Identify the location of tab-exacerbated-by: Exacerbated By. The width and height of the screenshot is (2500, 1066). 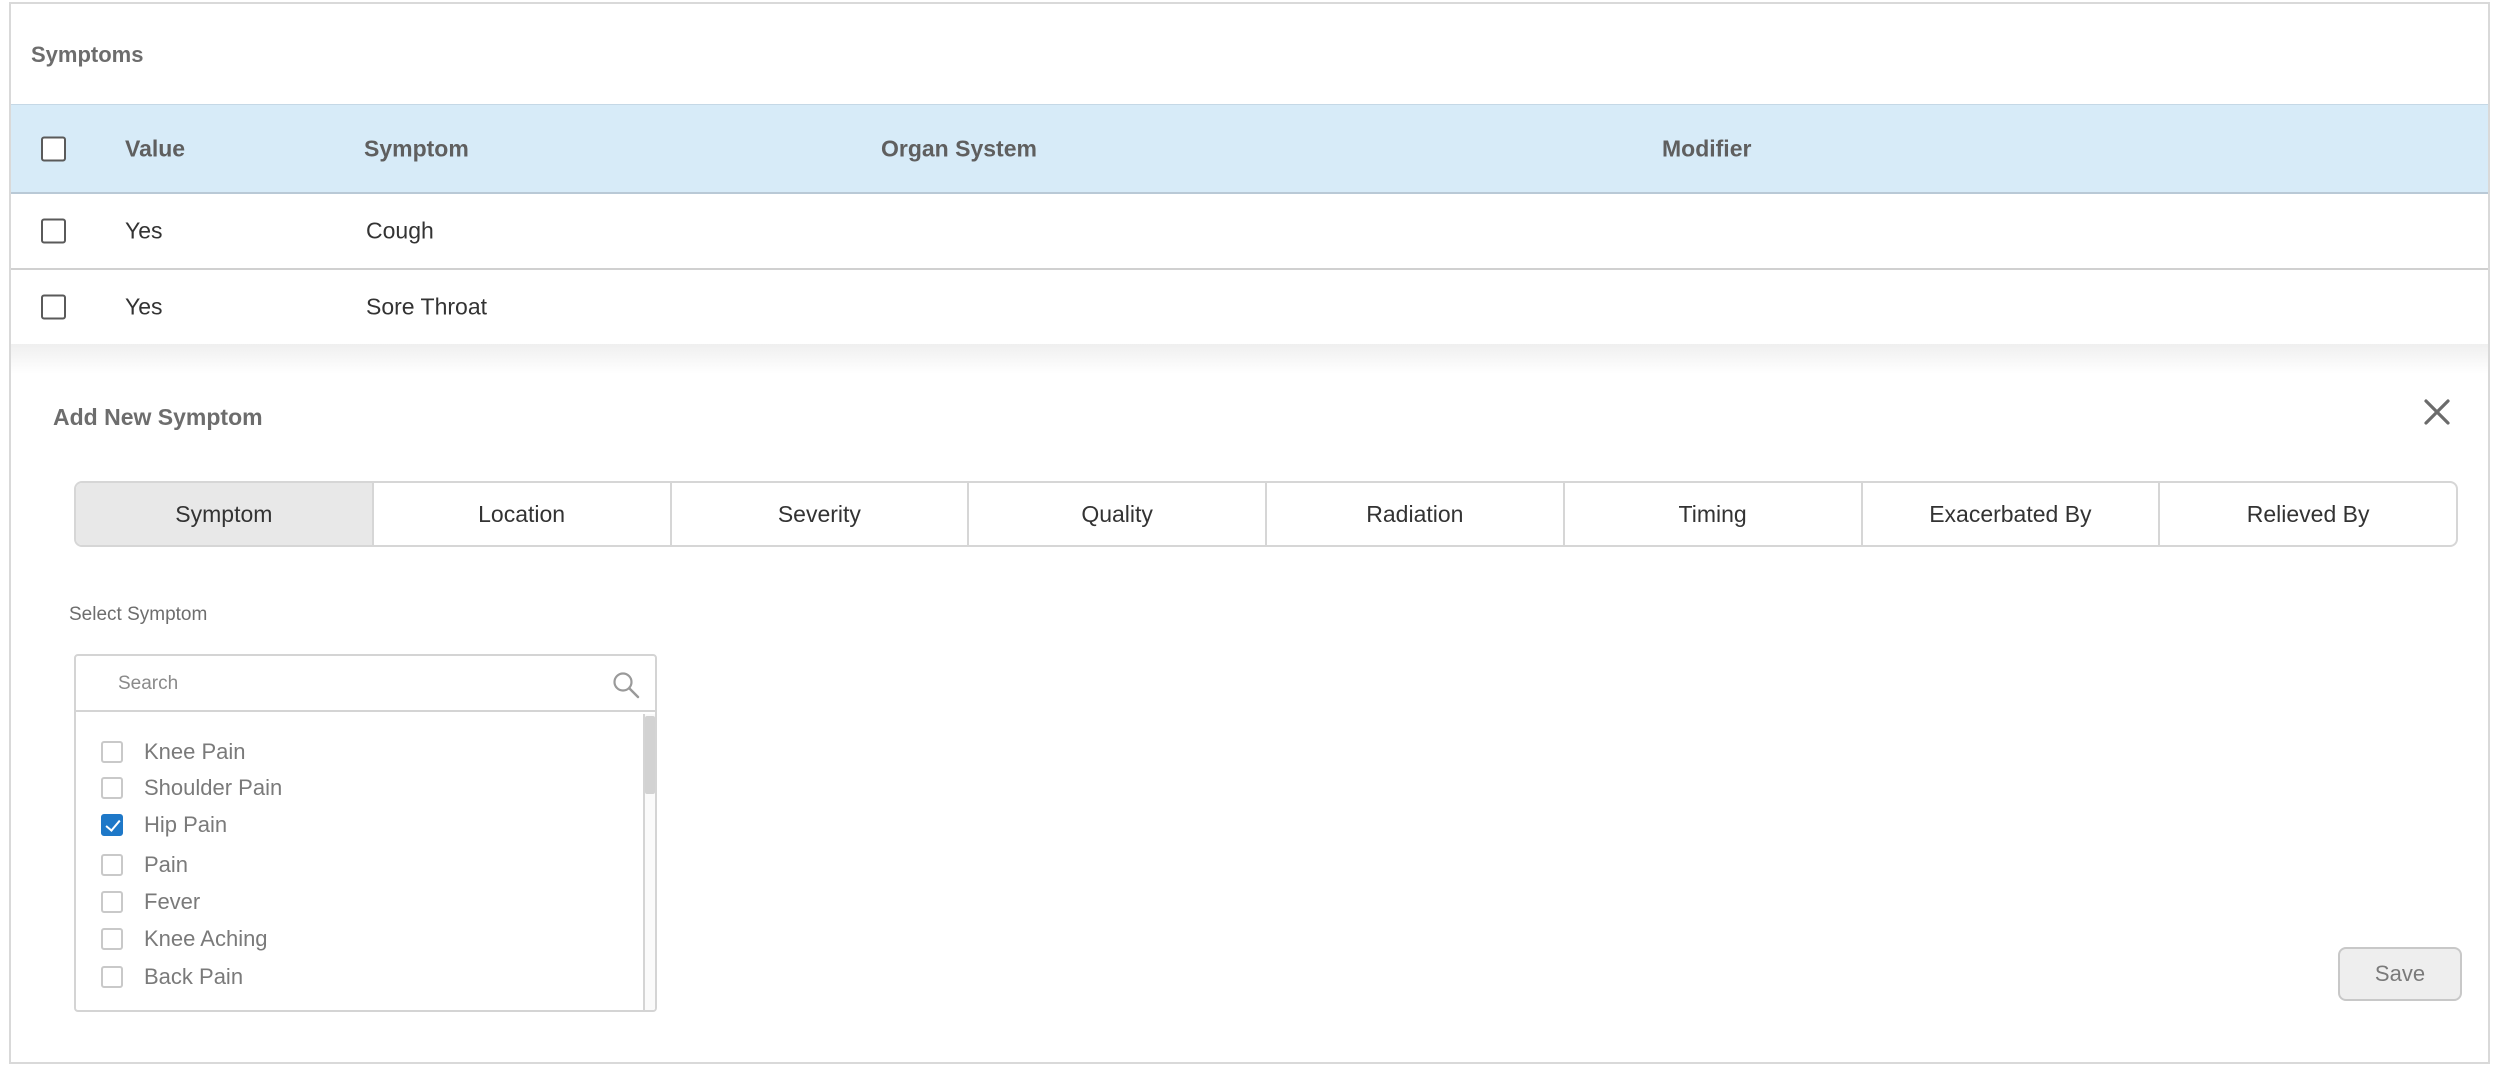
(2012, 514).